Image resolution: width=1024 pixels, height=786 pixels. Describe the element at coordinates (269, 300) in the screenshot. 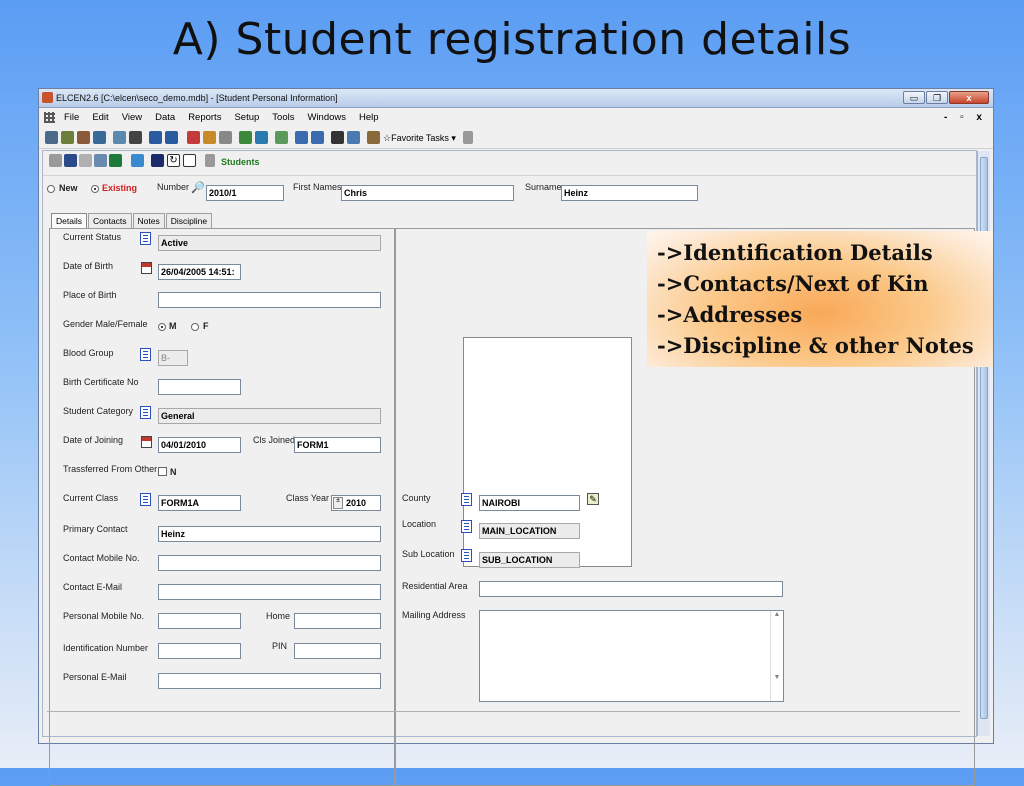

I see `place-of-birth-field` at that location.